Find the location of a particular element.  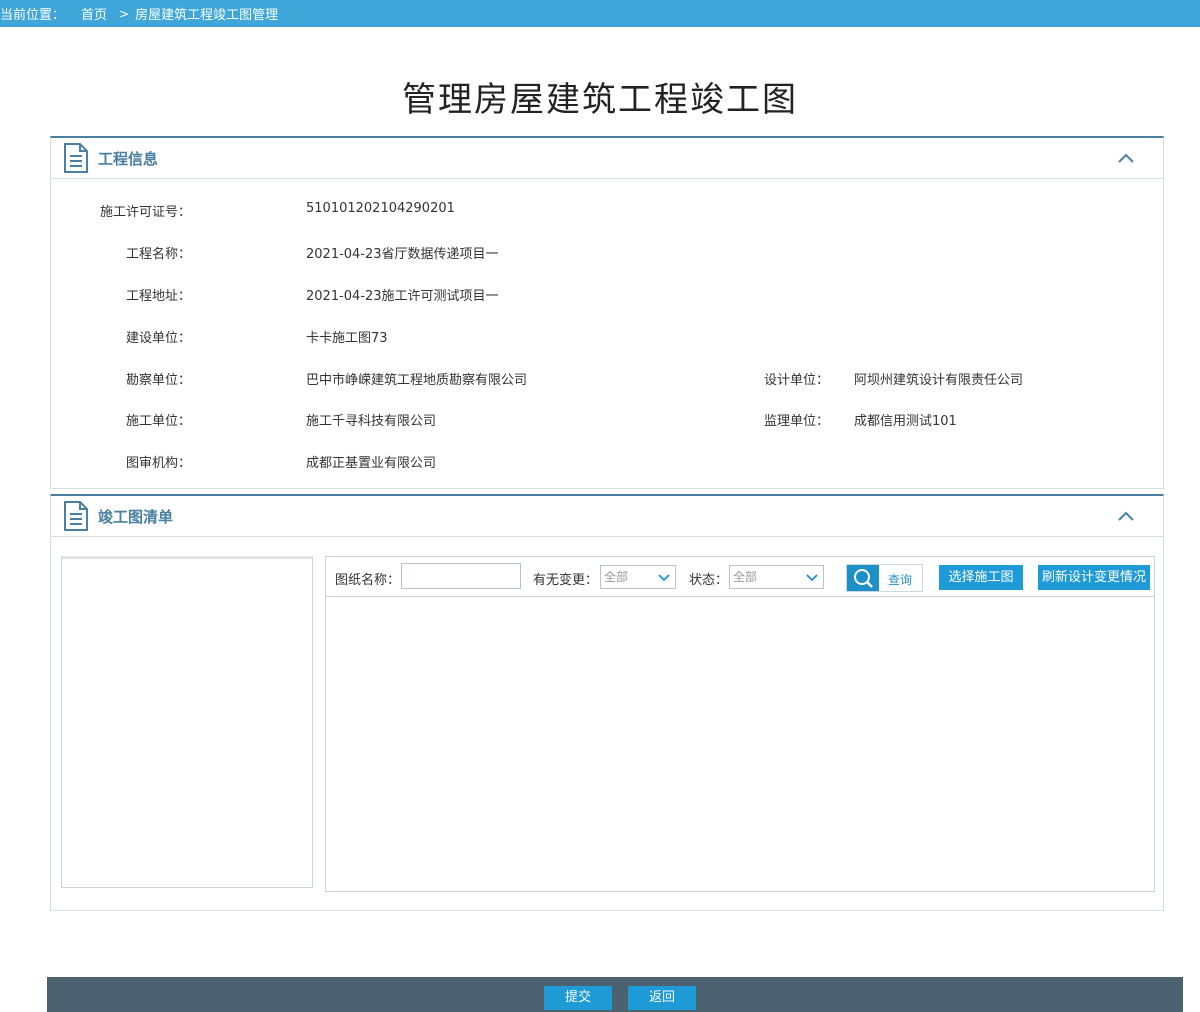

project-name-value: 2021-04-23省厅数据传递项目一 is located at coordinates (402, 254).